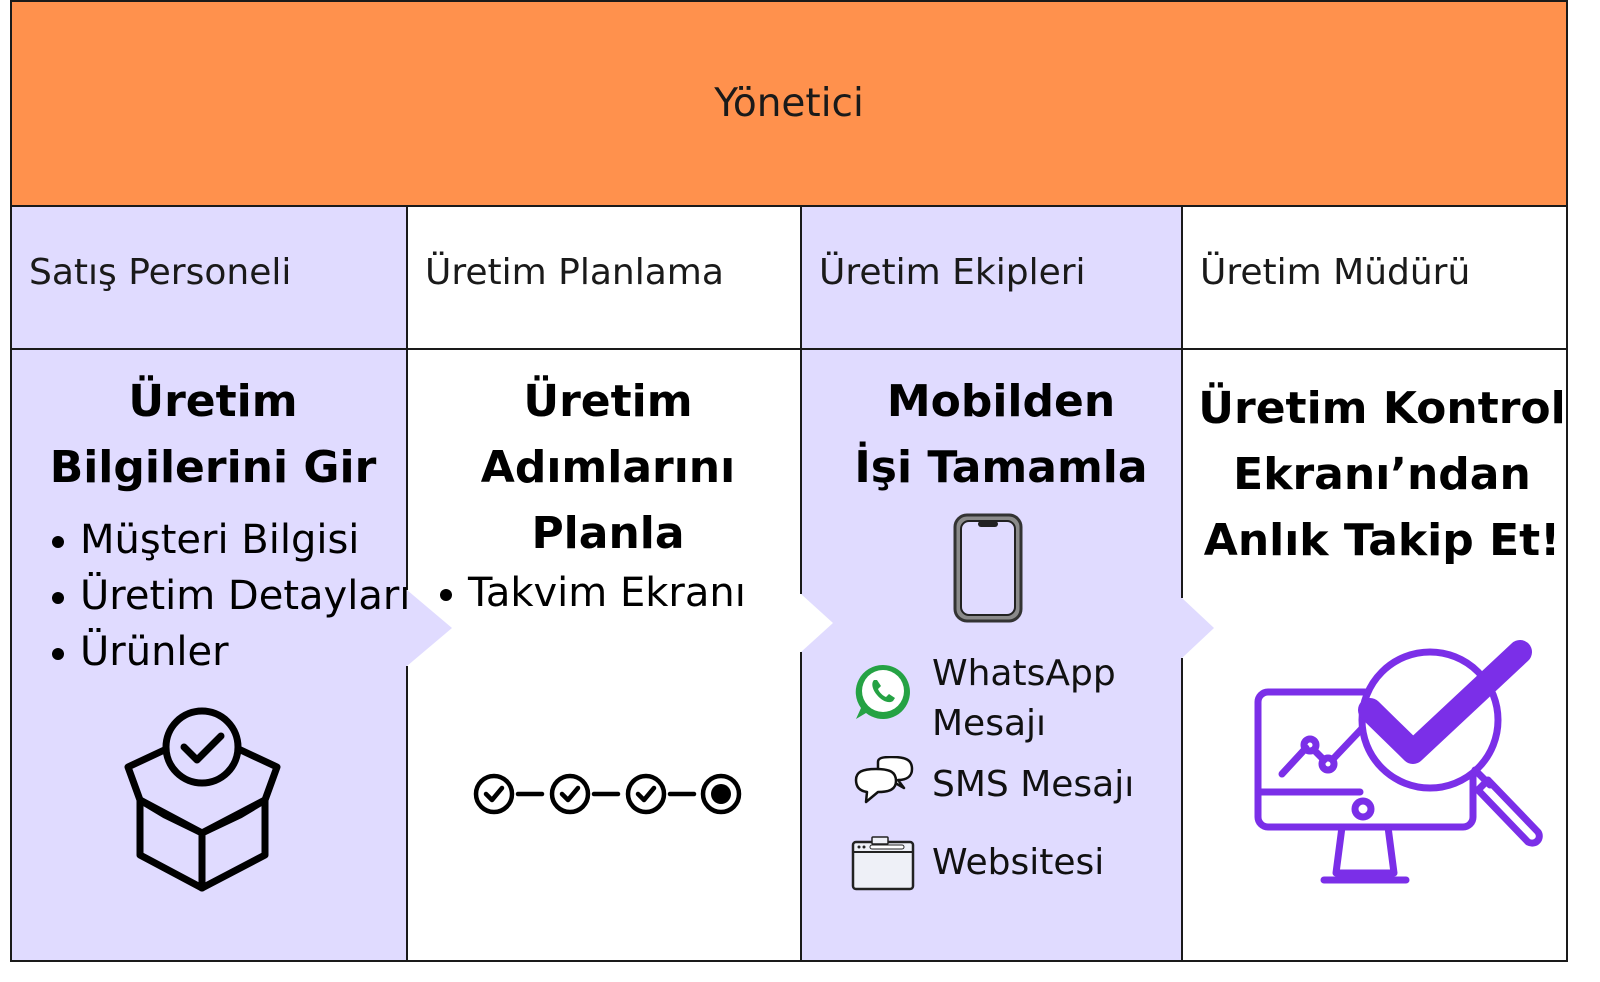  Describe the element at coordinates (1335, 272) in the screenshot. I see `role-label-manager: Üretim Müdürü` at that location.